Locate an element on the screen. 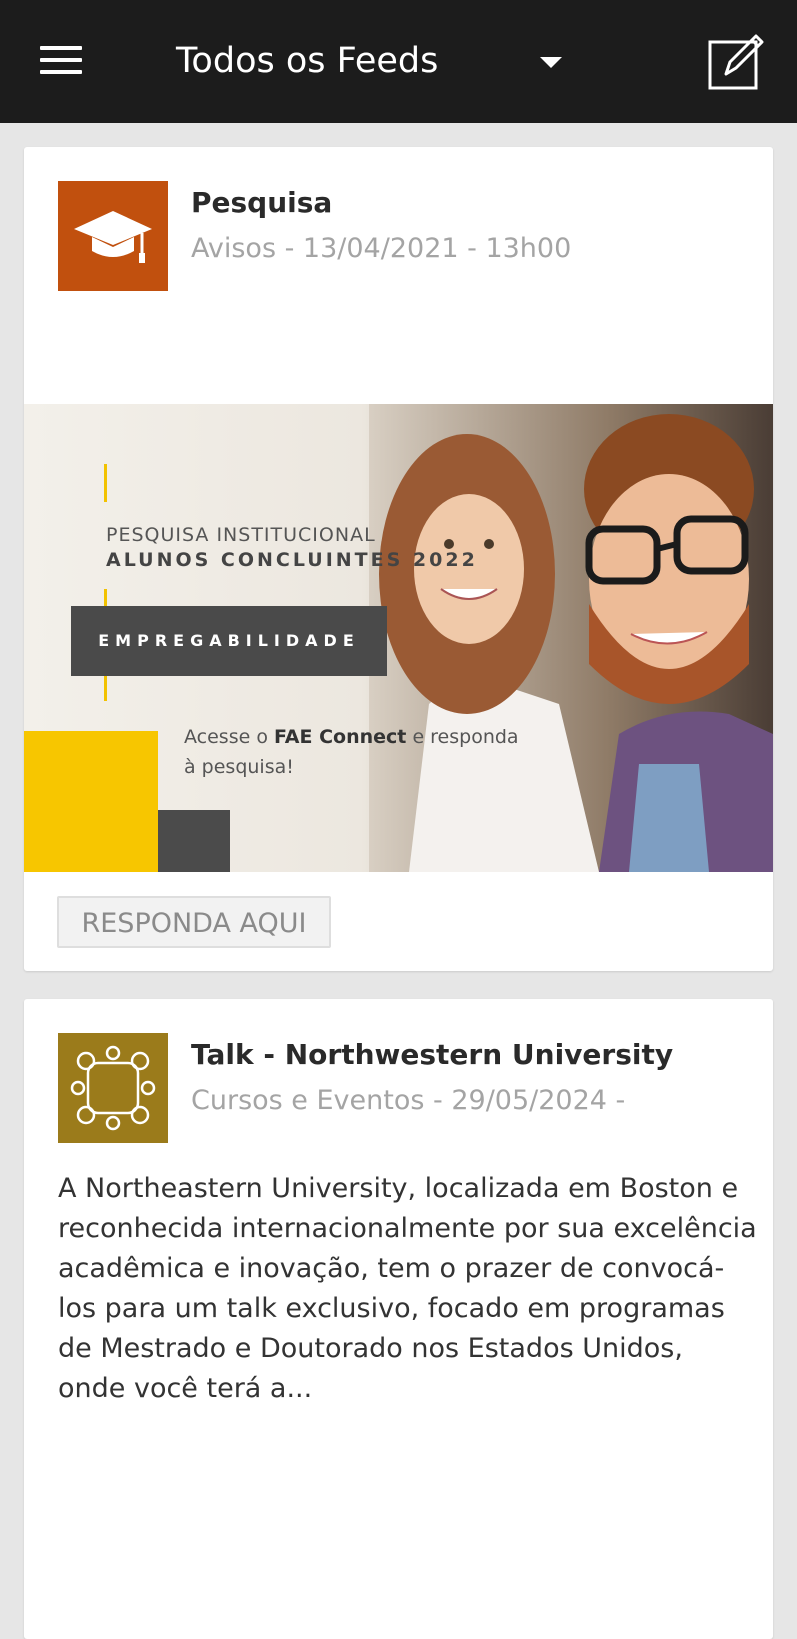 This screenshot has height=1639, width=797. banner-accent-line is located at coordinates (105, 483).